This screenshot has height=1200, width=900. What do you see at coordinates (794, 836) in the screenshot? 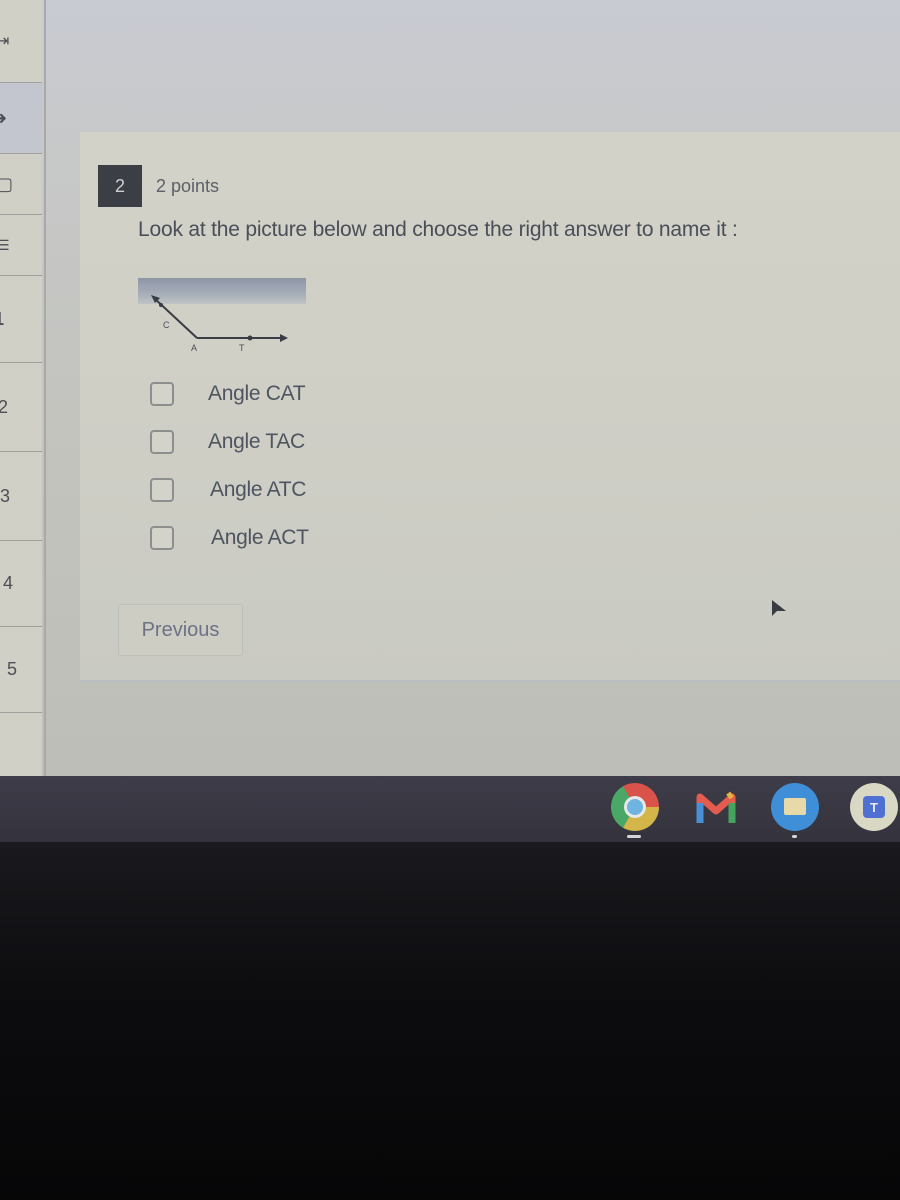
I see `files-running-indicator` at bounding box center [794, 836].